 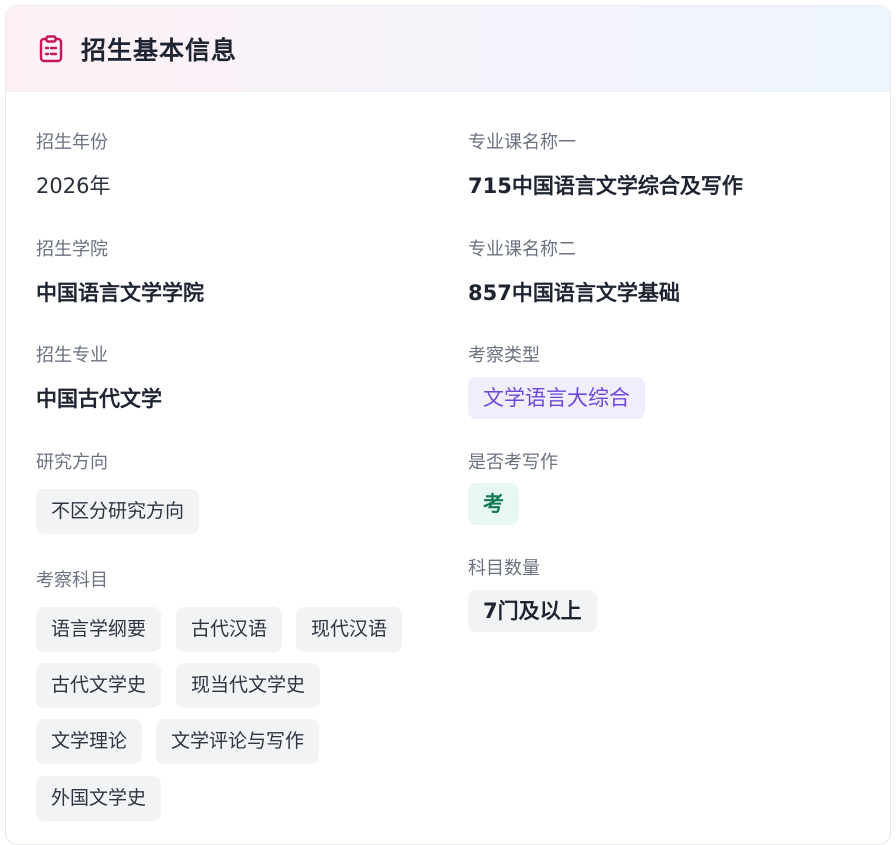 What do you see at coordinates (72, 355) in the screenshot?
I see `major-label: 招生专业` at bounding box center [72, 355].